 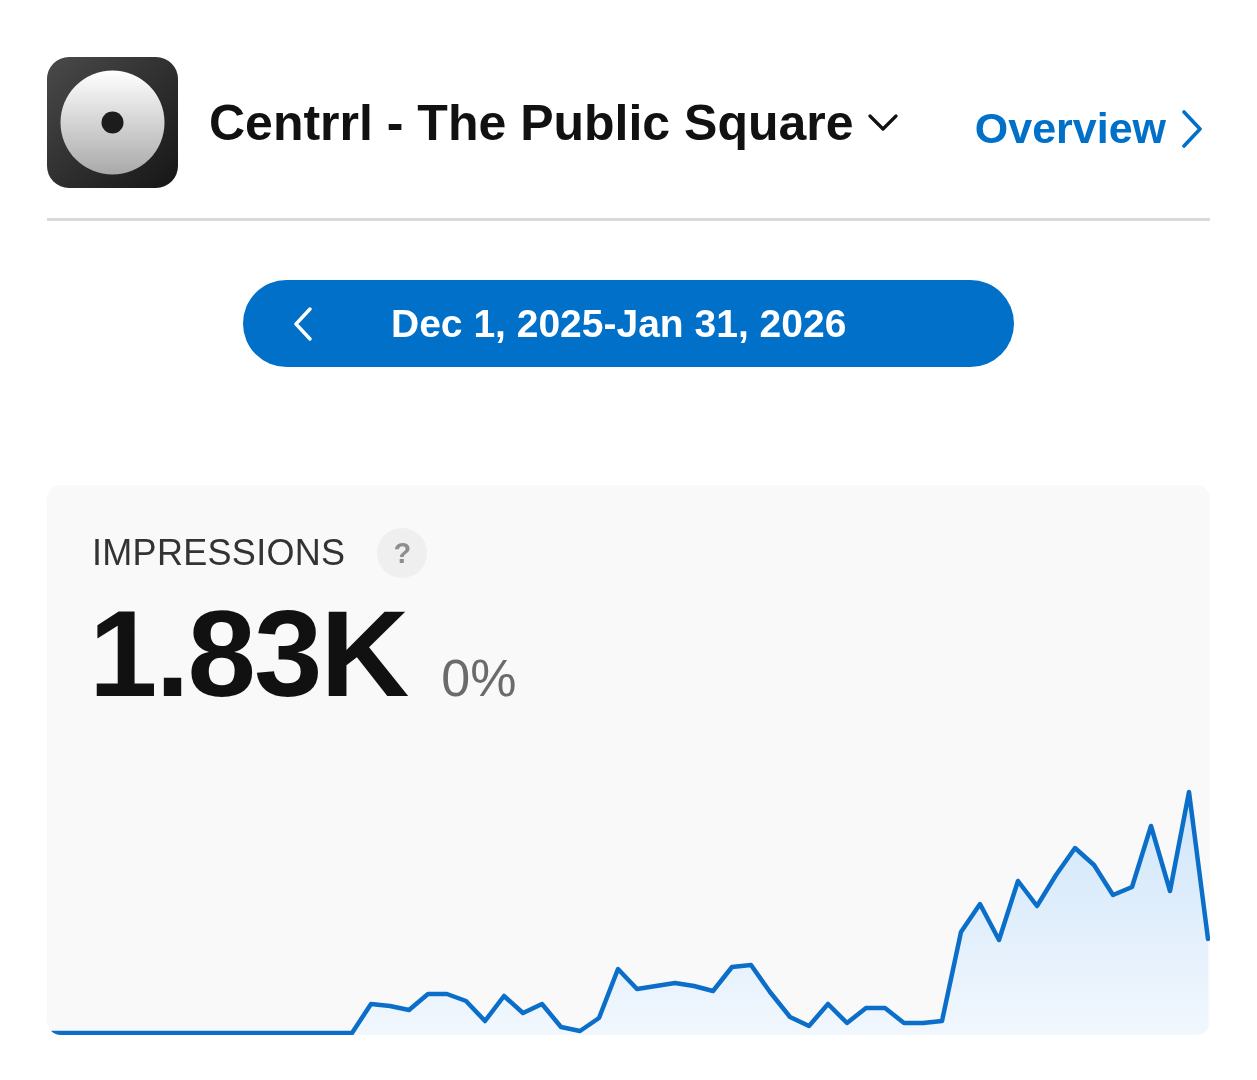 I want to click on overview-link: Overview, so click(x=1088, y=128).